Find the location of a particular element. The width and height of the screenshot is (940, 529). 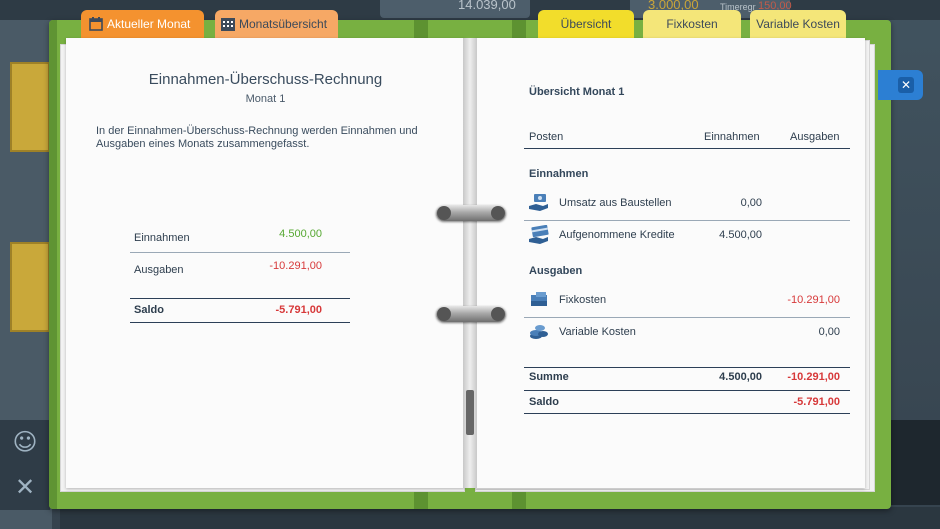

table-row: Fixkosten -10.291,00 is located at coordinates (687, 300).